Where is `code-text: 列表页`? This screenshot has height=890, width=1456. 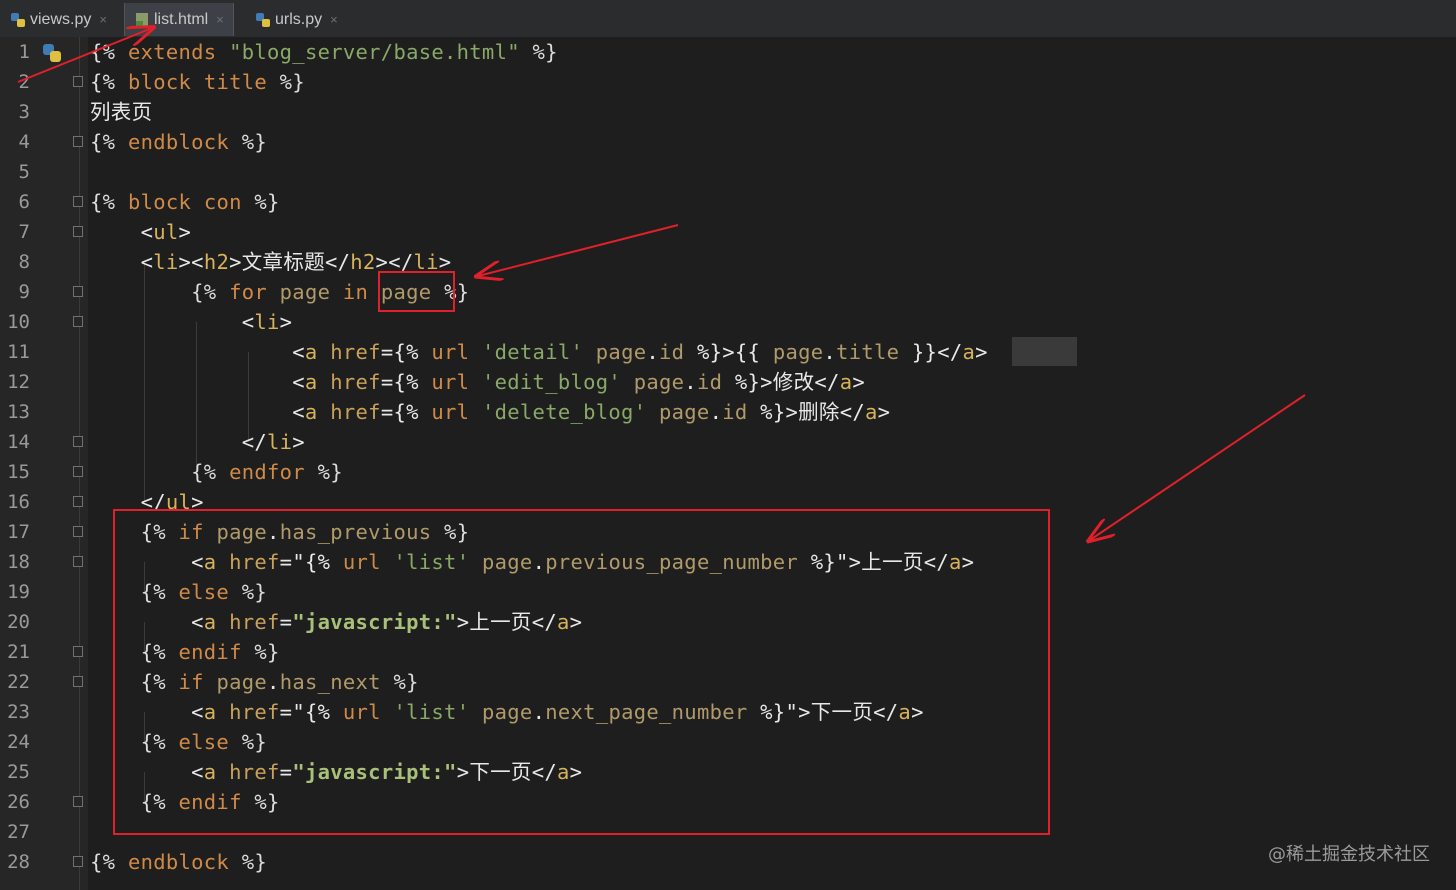
code-text: 列表页 is located at coordinates (121, 112).